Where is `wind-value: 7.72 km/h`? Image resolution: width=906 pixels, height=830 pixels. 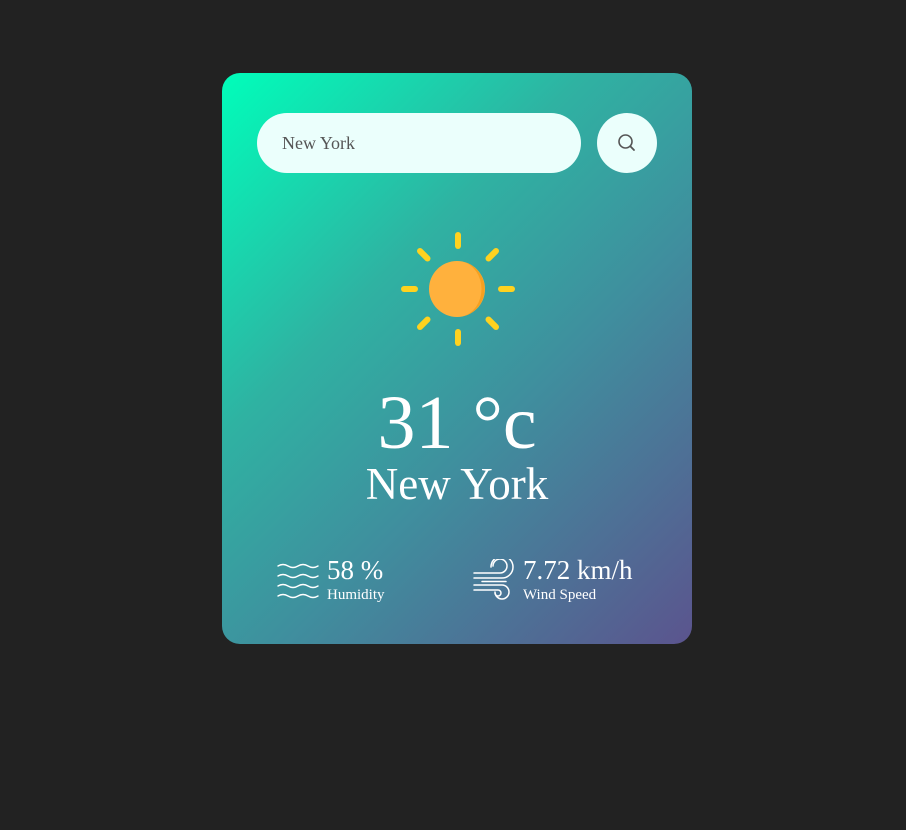
wind-value: 7.72 km/h is located at coordinates (578, 570).